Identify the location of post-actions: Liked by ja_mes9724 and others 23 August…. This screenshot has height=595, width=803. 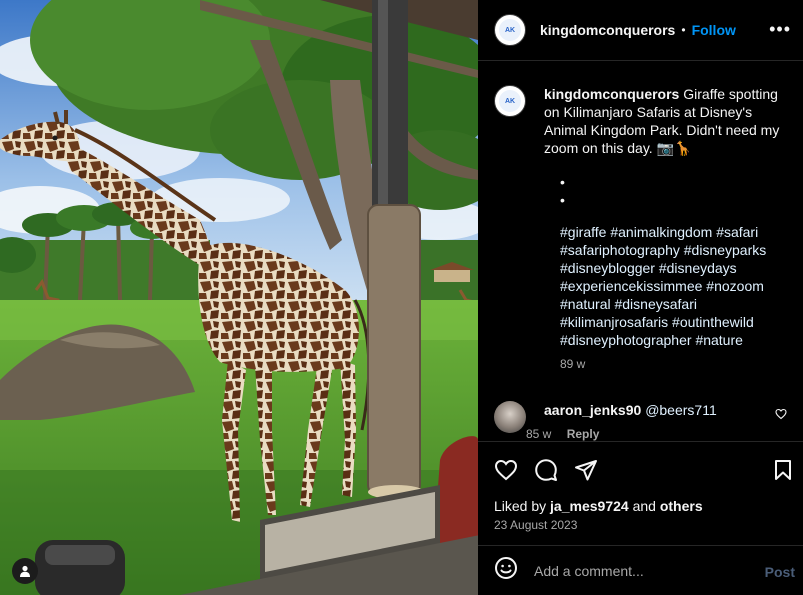
(640, 493).